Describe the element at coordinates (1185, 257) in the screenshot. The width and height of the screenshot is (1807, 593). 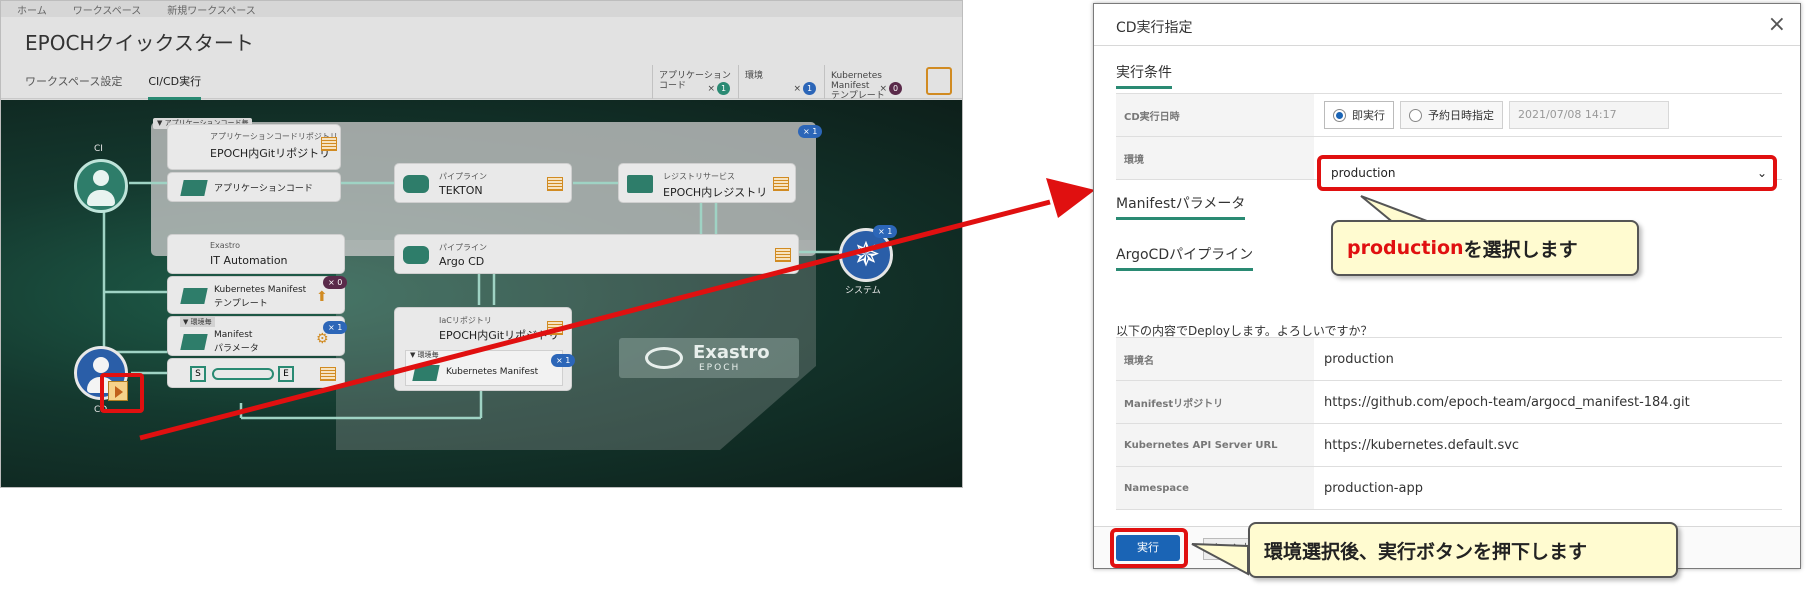
I see `section-argocd: ArgoCDパイプライン` at that location.